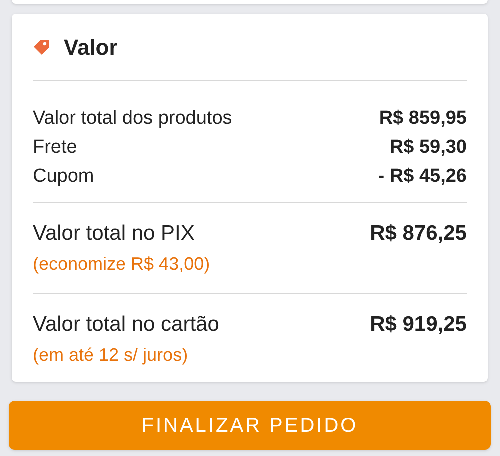  I want to click on line-value: - R$ 45,26, so click(422, 177).